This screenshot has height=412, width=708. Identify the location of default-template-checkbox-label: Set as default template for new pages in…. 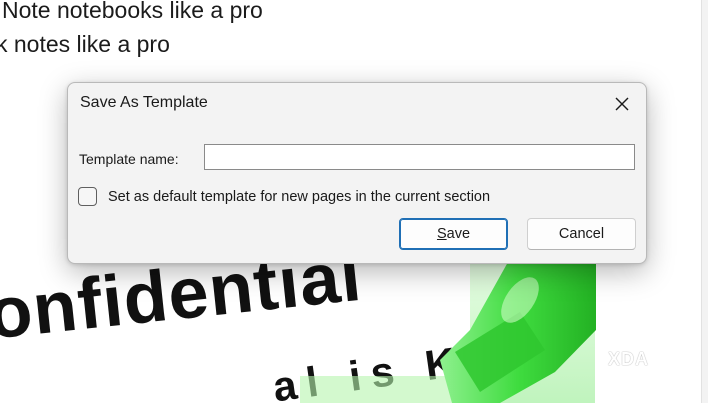
(299, 197).